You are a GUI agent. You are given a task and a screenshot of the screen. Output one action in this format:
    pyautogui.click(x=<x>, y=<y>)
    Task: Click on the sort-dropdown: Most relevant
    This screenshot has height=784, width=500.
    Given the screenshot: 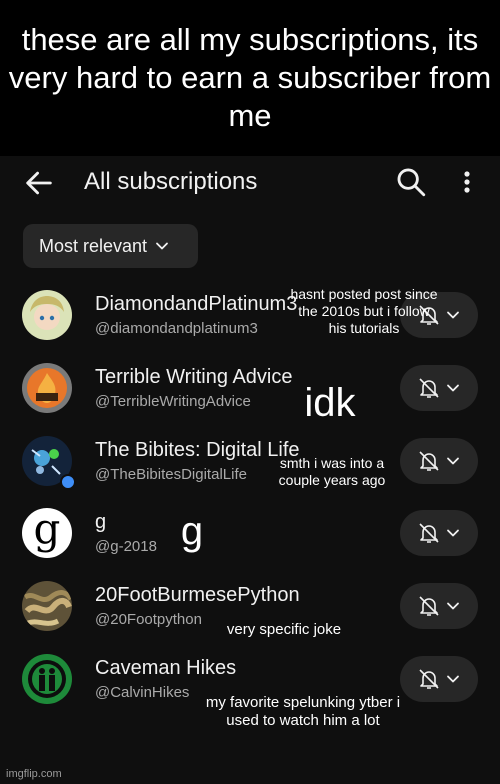 What is the action you would take?
    pyautogui.click(x=110, y=246)
    